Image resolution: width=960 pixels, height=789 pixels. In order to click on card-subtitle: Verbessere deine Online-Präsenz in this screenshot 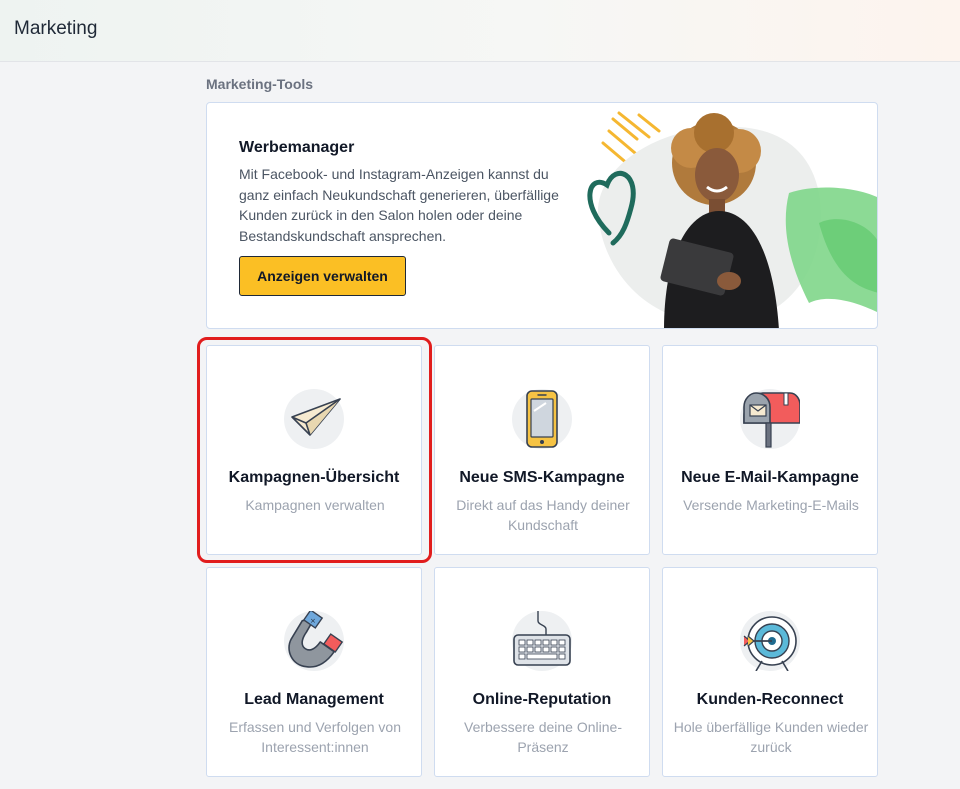, I will do `click(543, 737)`.